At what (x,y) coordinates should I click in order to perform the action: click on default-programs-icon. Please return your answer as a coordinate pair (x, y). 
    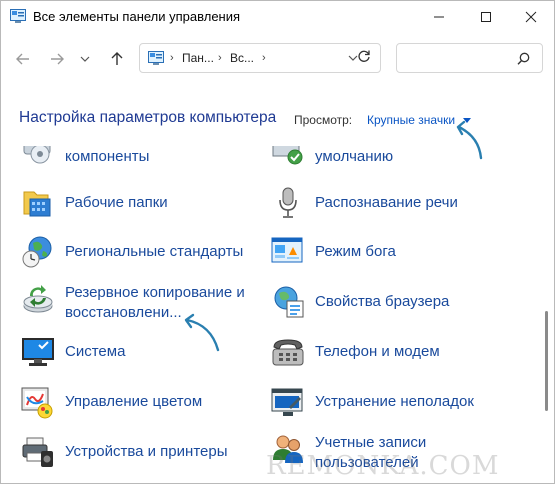
    Looking at the image, I should click on (287, 155).